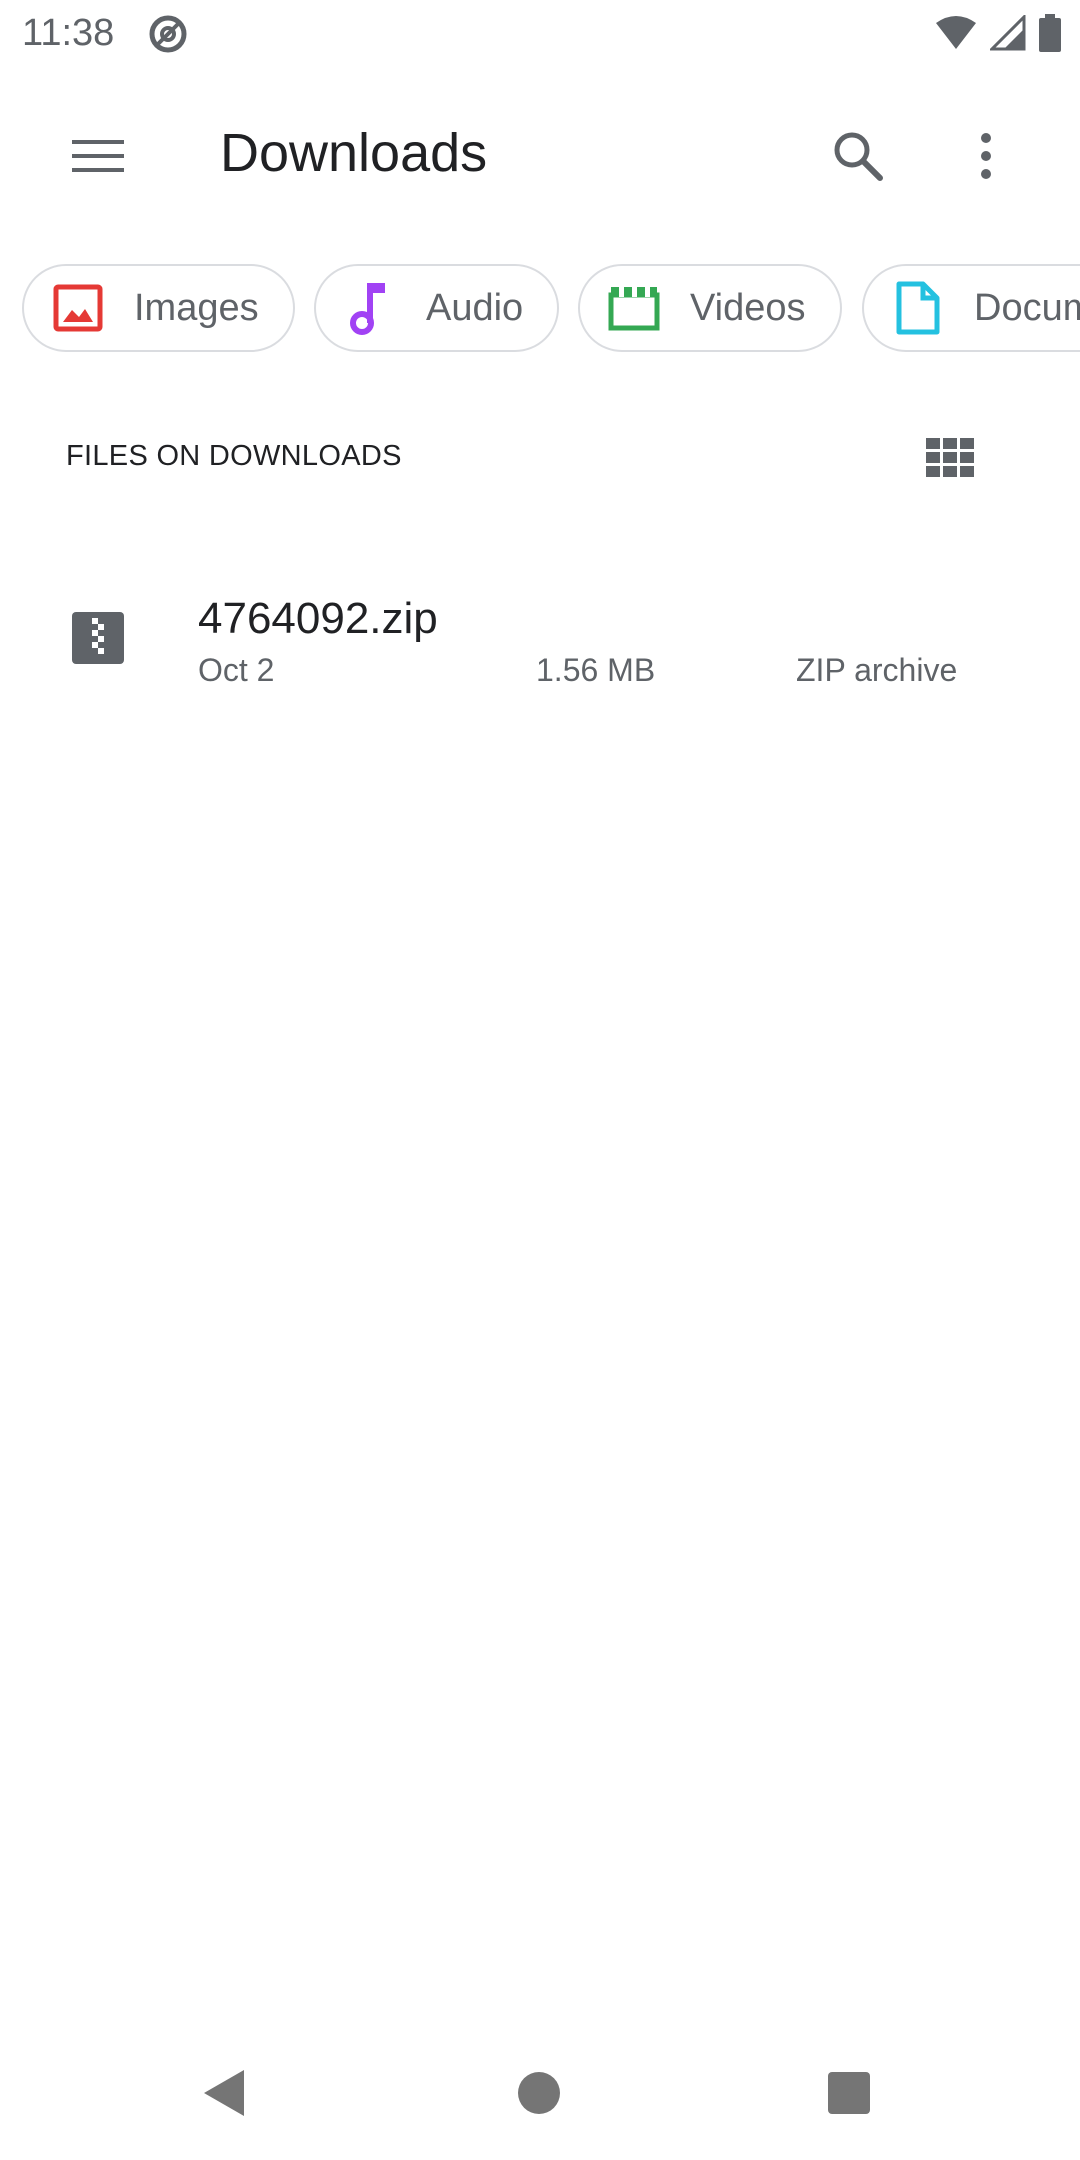 The height and width of the screenshot is (2160, 1080). Describe the element at coordinates (877, 670) in the screenshot. I see `file-type: ZIP archive` at that location.